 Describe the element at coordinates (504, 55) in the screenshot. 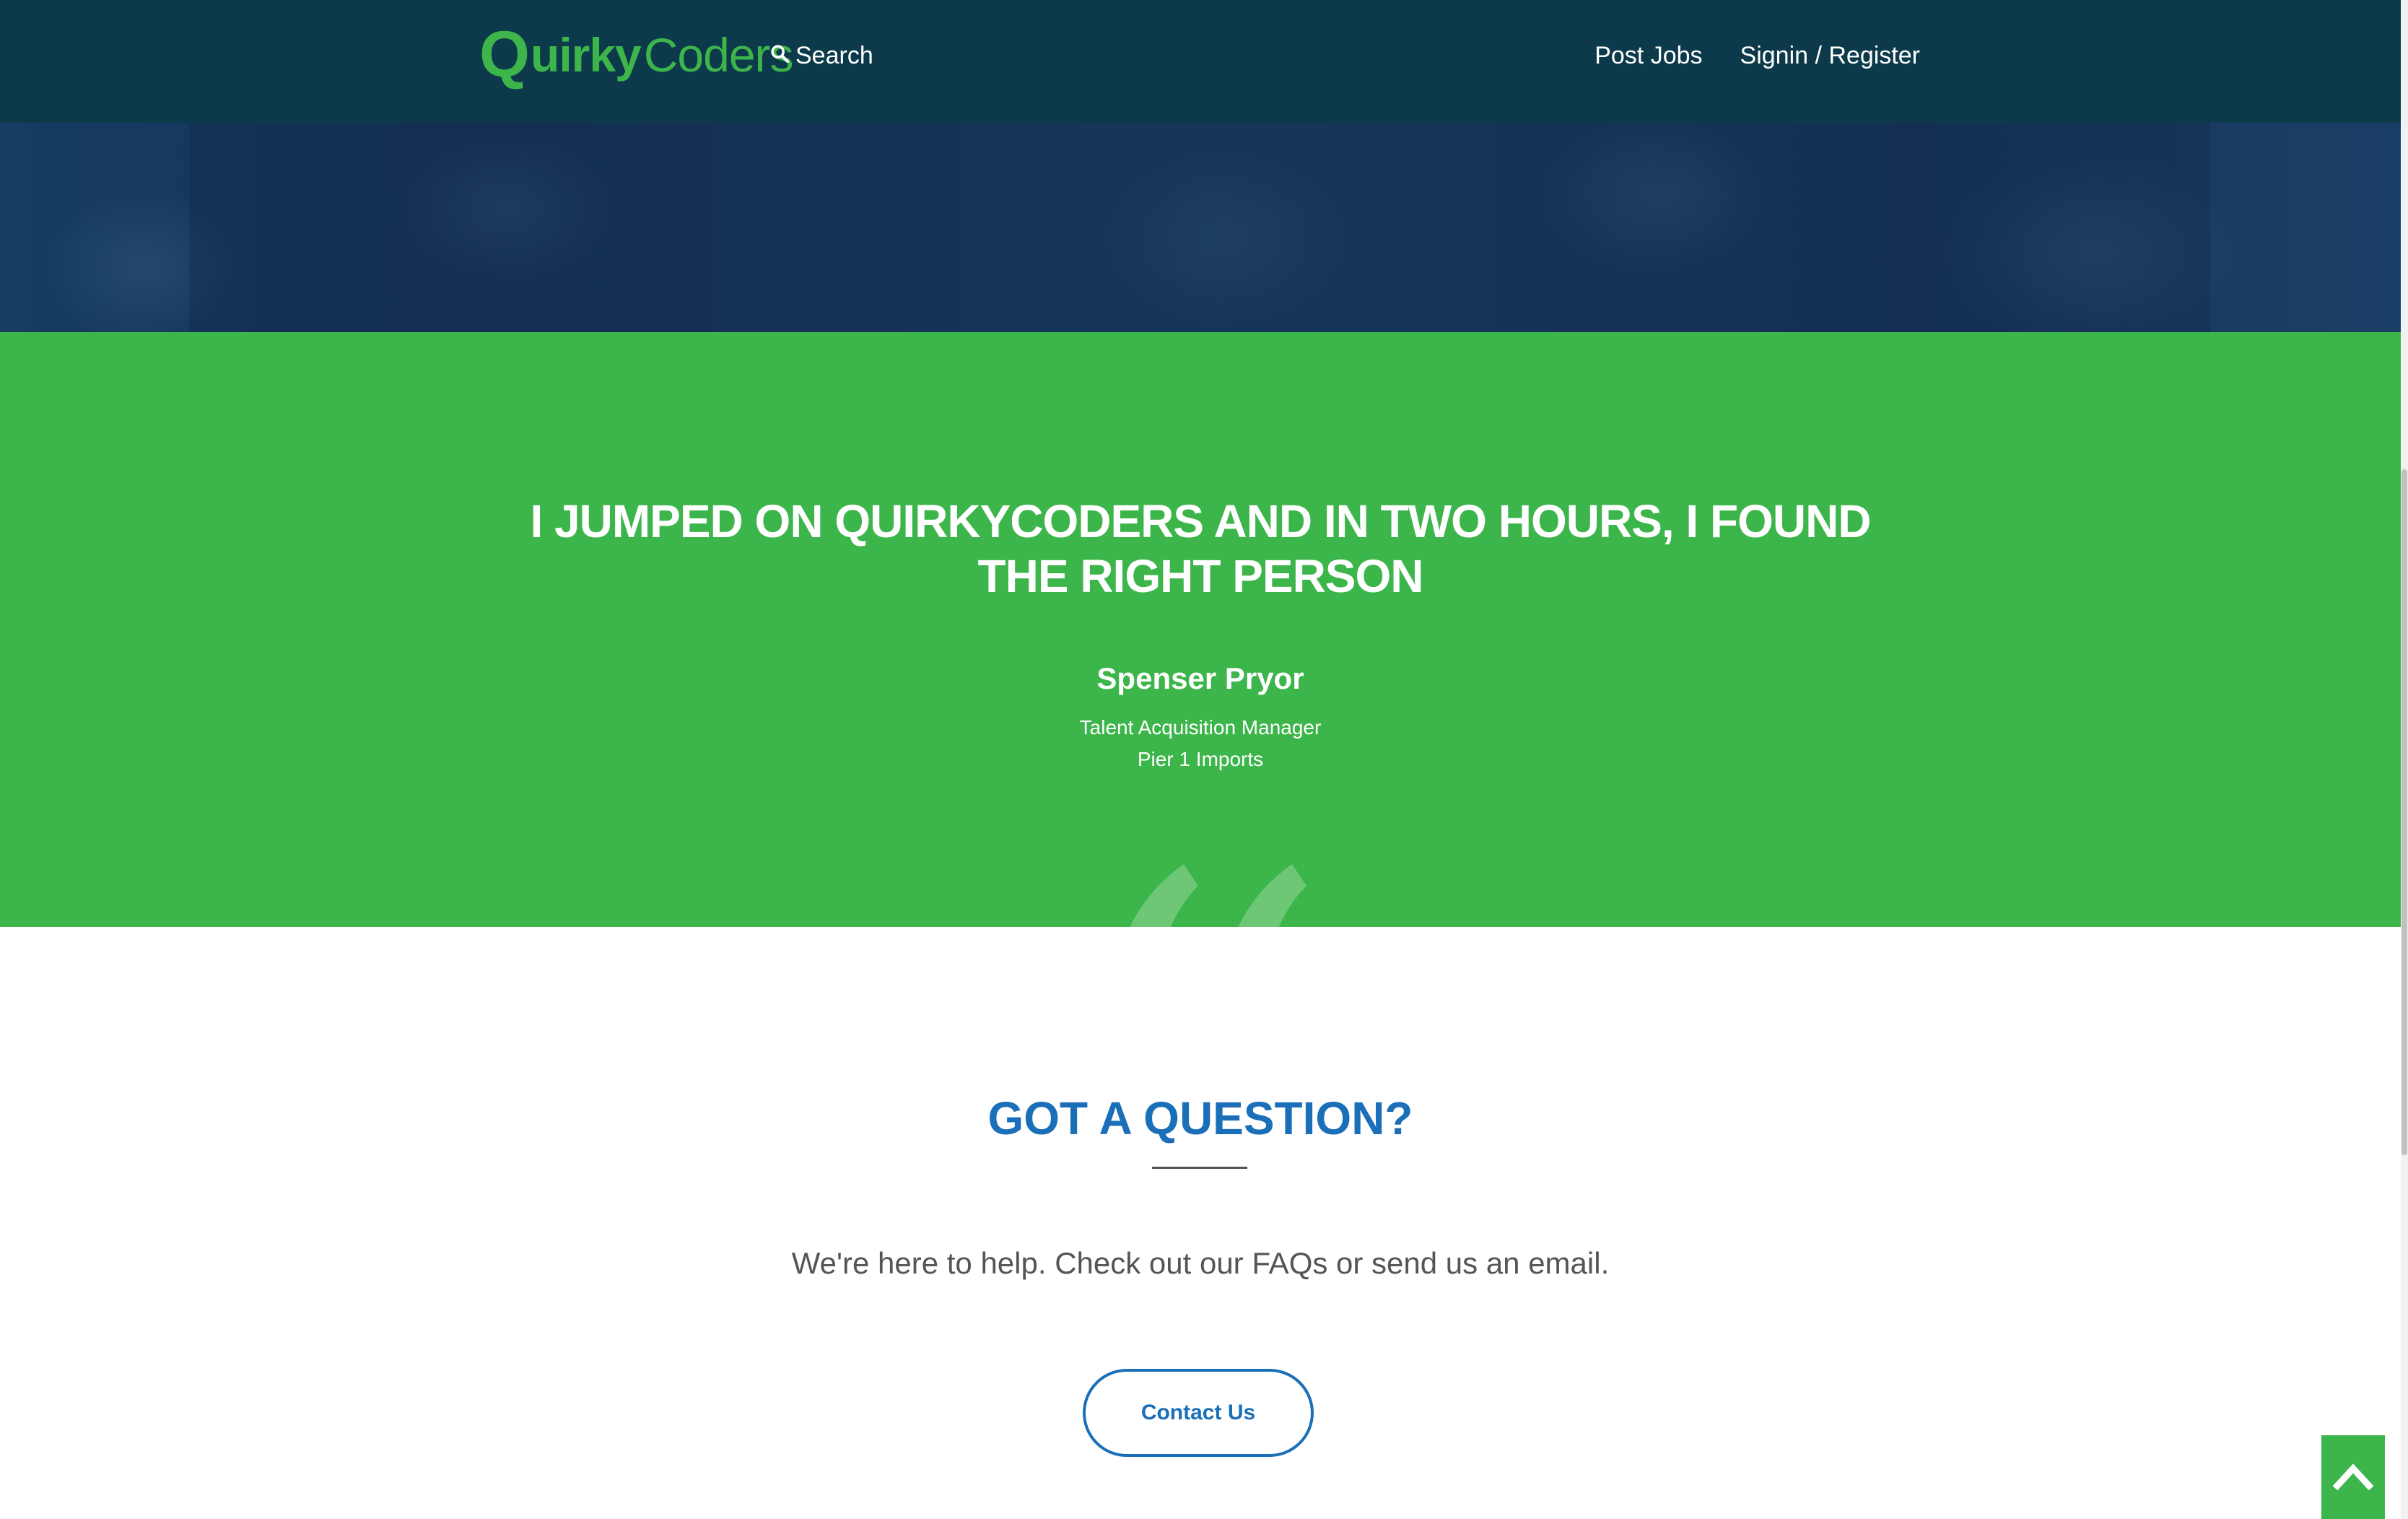

I see `logo-q: Q` at that location.